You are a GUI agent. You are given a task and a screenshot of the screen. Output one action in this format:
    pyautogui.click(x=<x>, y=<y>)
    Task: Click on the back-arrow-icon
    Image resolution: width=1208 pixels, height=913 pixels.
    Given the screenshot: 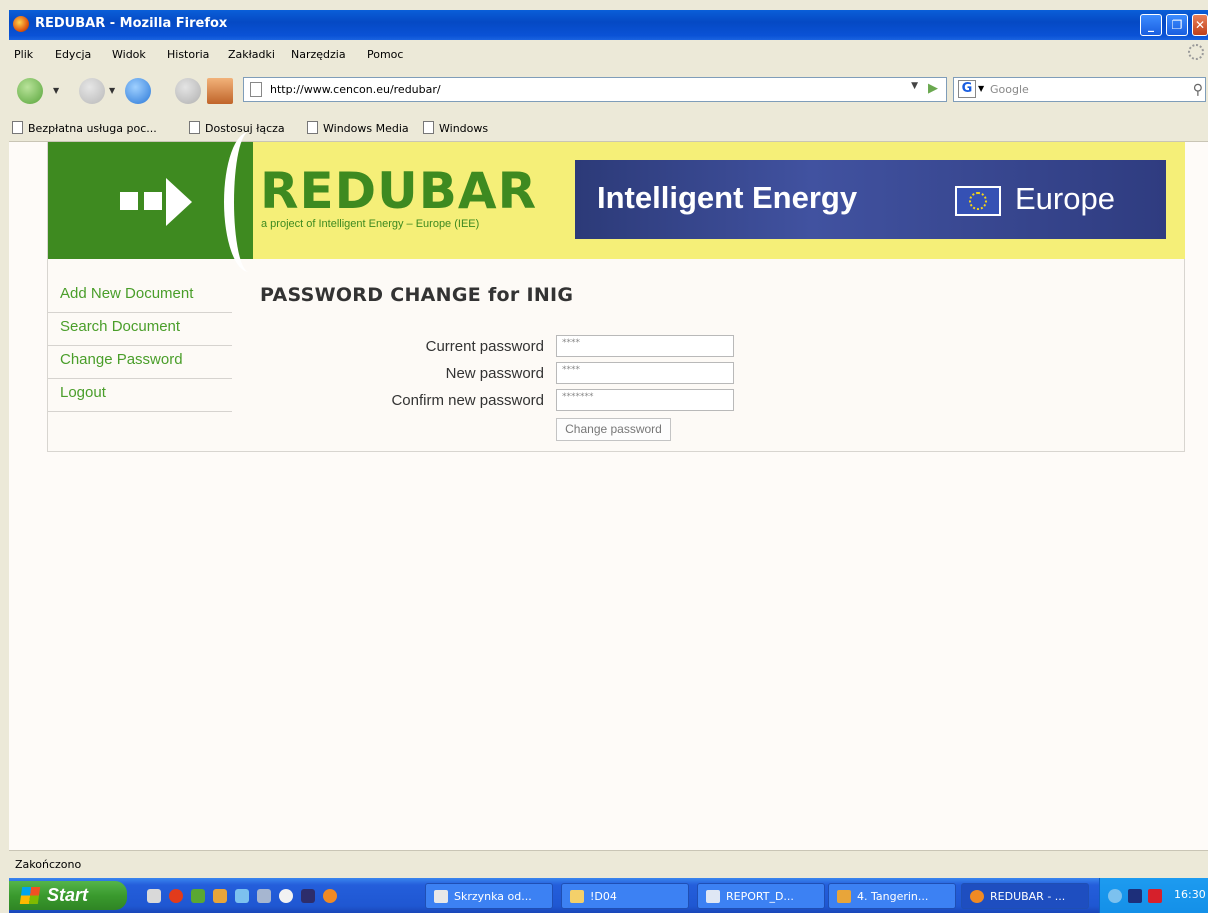 What is the action you would take?
    pyautogui.click(x=30, y=91)
    